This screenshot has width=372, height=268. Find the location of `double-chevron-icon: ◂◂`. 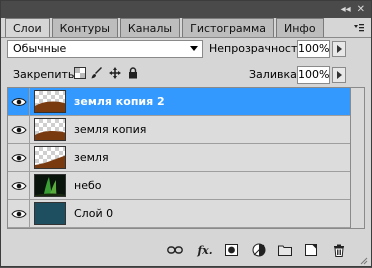

double-chevron-icon: ◂◂ is located at coordinates (346, 9).